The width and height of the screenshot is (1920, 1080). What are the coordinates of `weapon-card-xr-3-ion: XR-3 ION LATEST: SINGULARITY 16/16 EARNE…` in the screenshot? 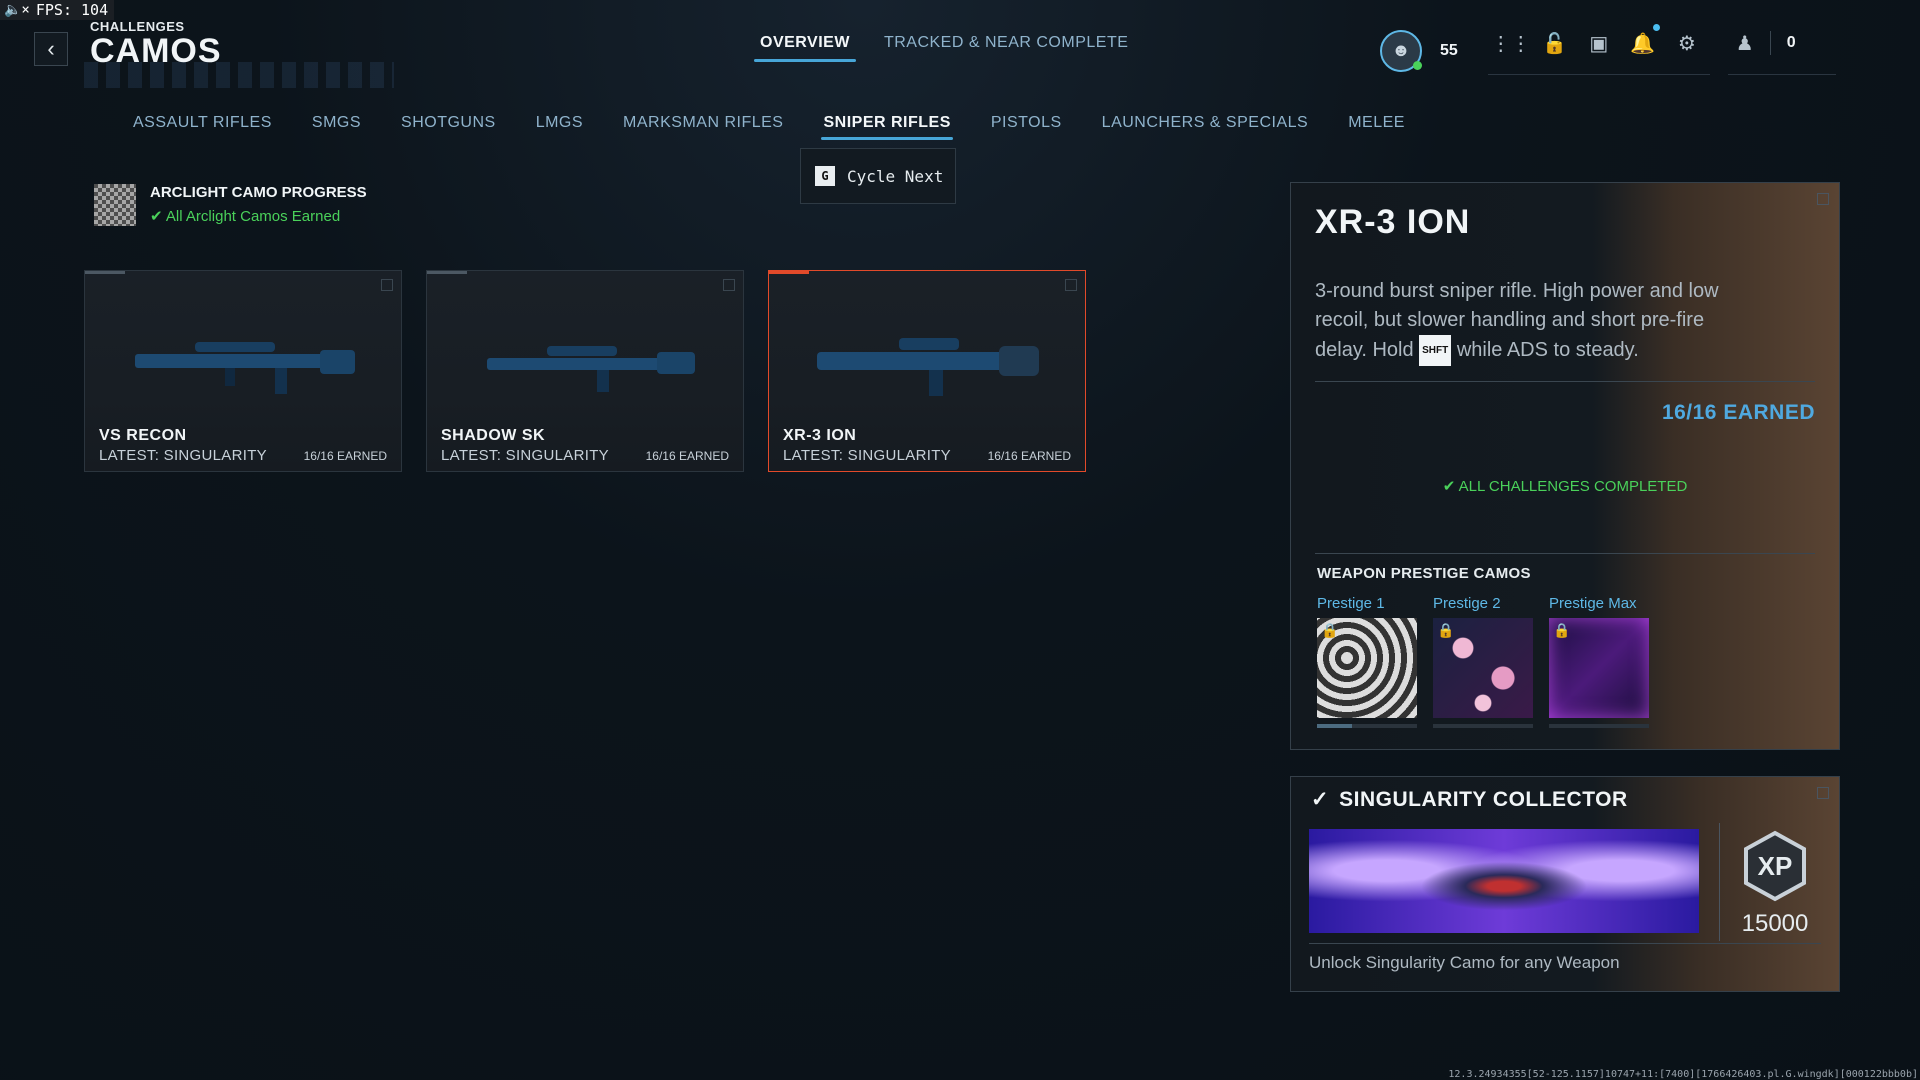 It's located at (927, 371).